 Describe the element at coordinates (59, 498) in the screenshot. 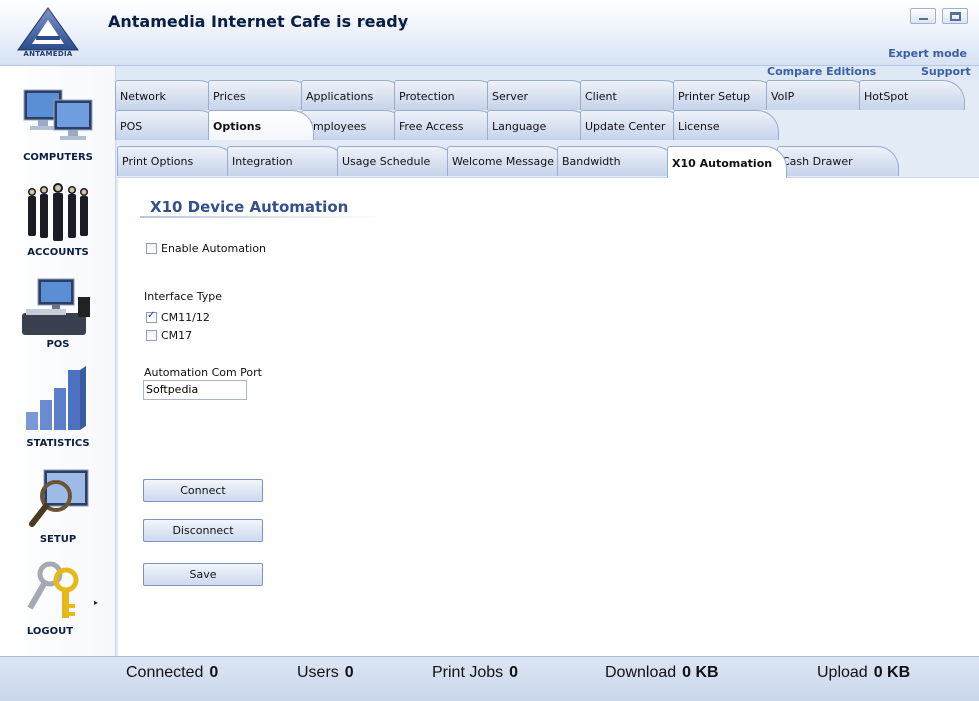

I see `magnifier-icon` at that location.